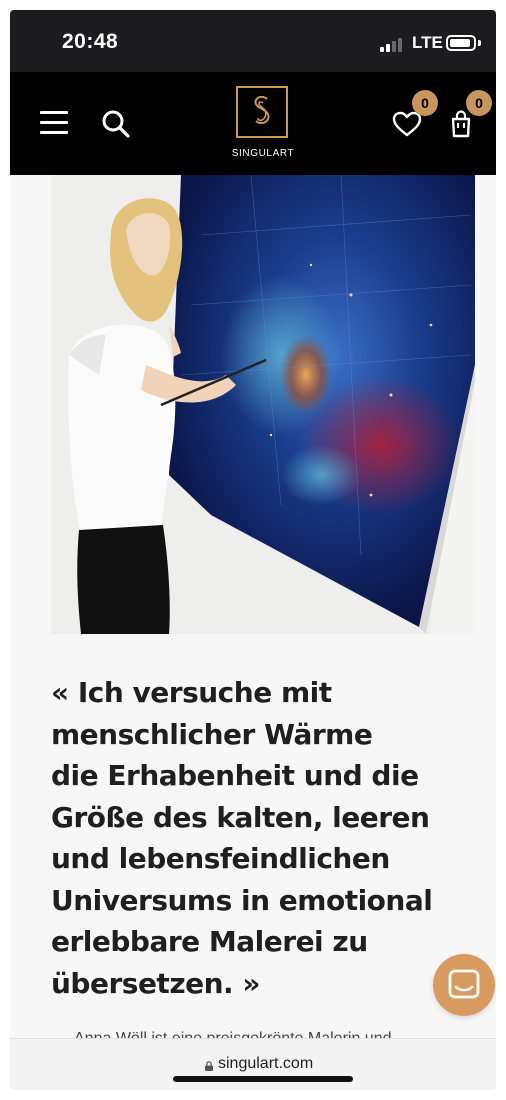 The width and height of the screenshot is (506, 1100). I want to click on quote-line: « Ich versuche mit, so click(191, 692).